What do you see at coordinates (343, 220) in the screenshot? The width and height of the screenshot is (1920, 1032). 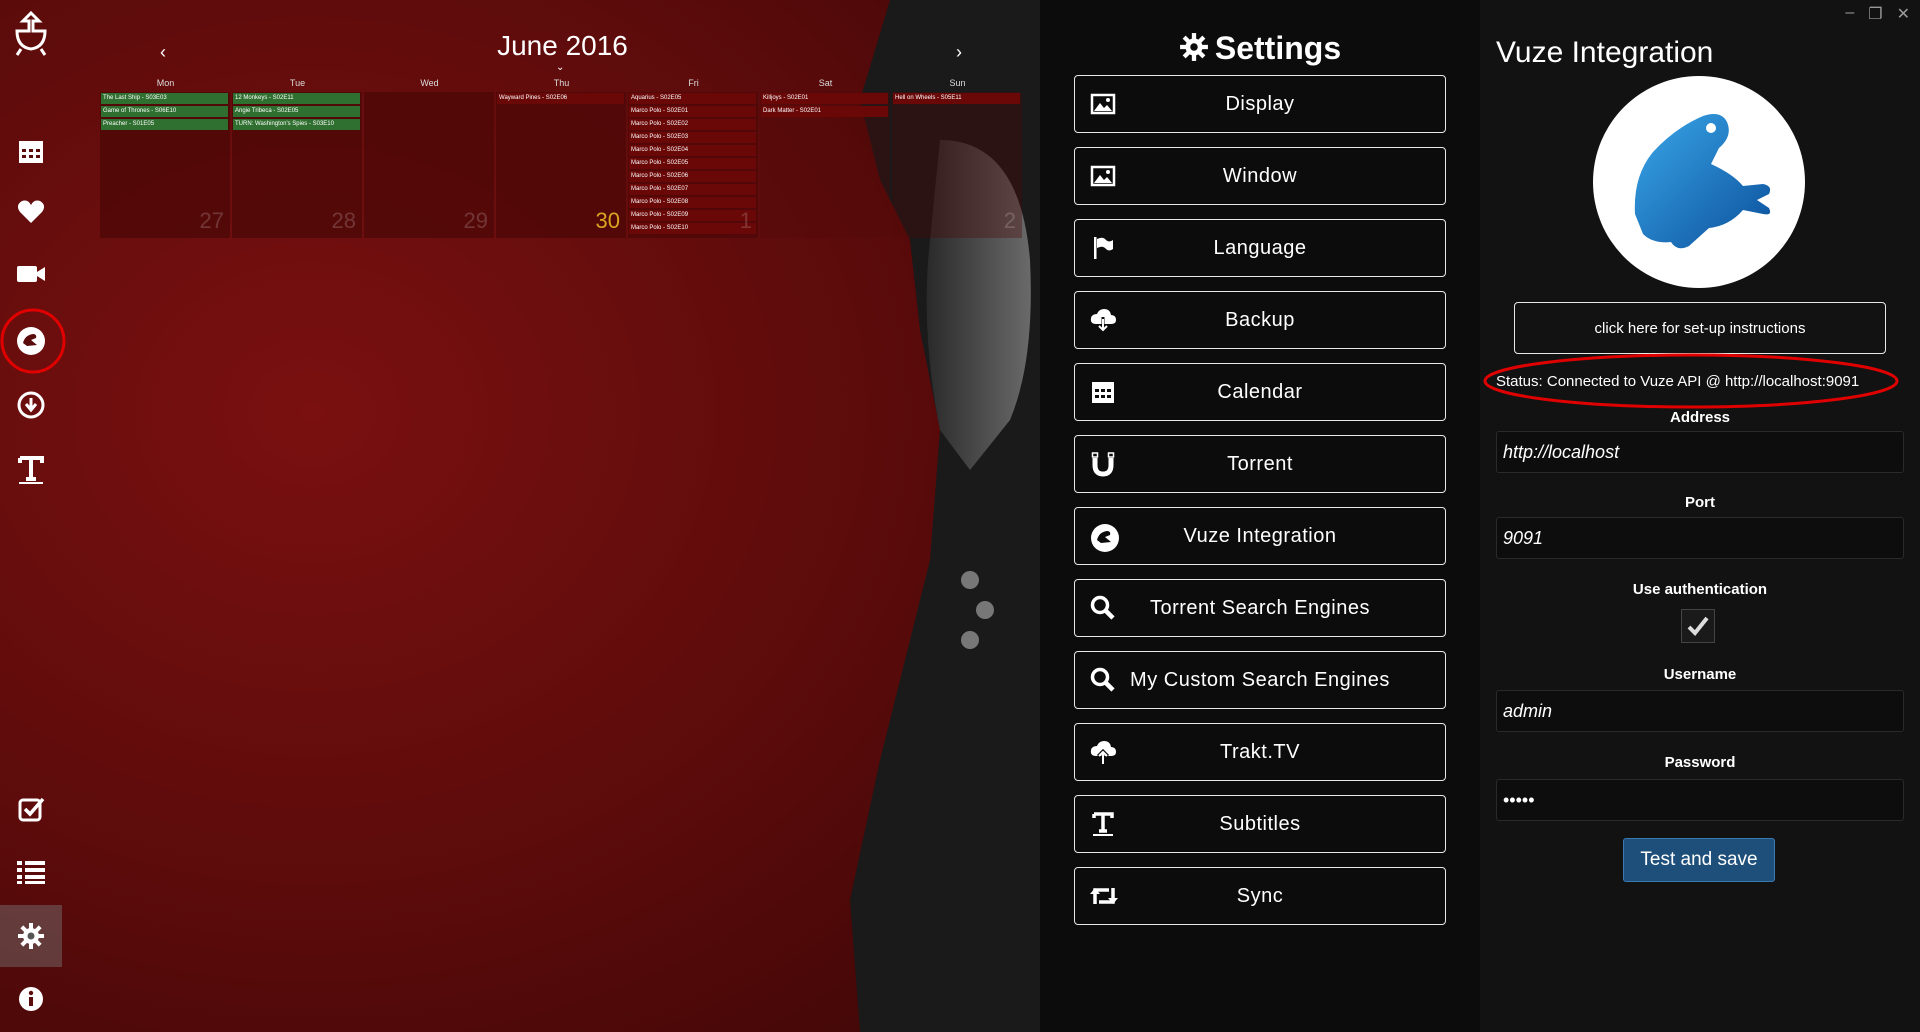 I see `day-number: 28` at bounding box center [343, 220].